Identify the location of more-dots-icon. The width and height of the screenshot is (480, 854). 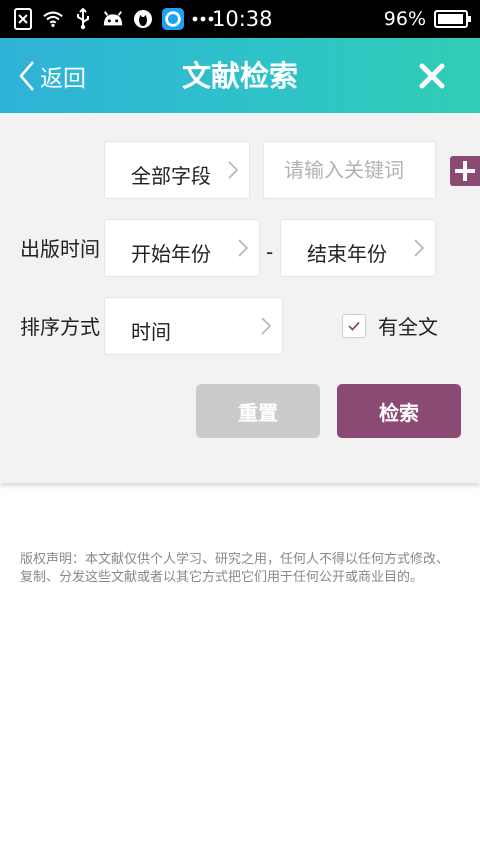
(203, 19).